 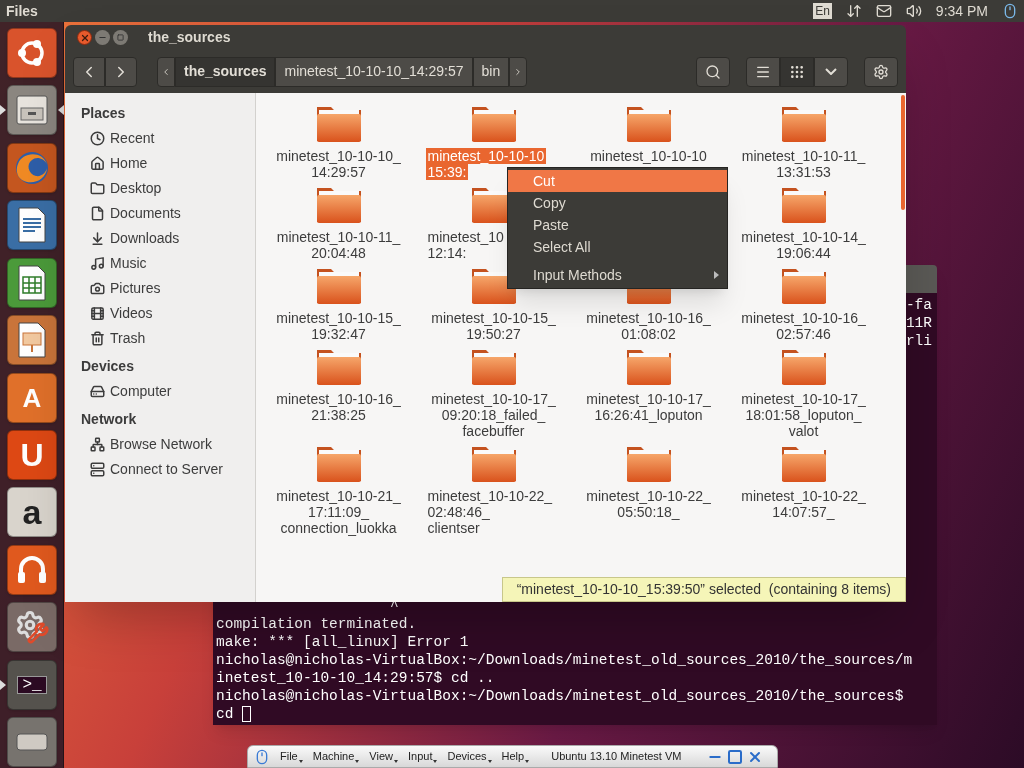 I want to click on close-button, so click(x=84, y=37).